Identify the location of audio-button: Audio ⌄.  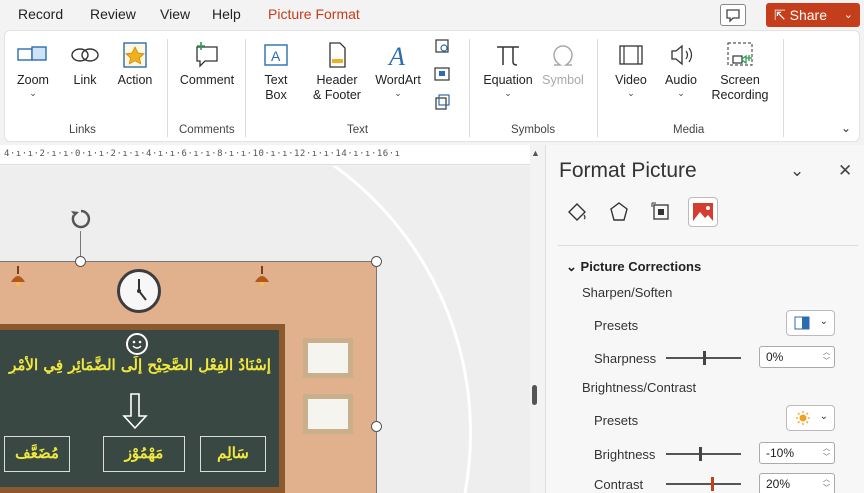
(681, 69).